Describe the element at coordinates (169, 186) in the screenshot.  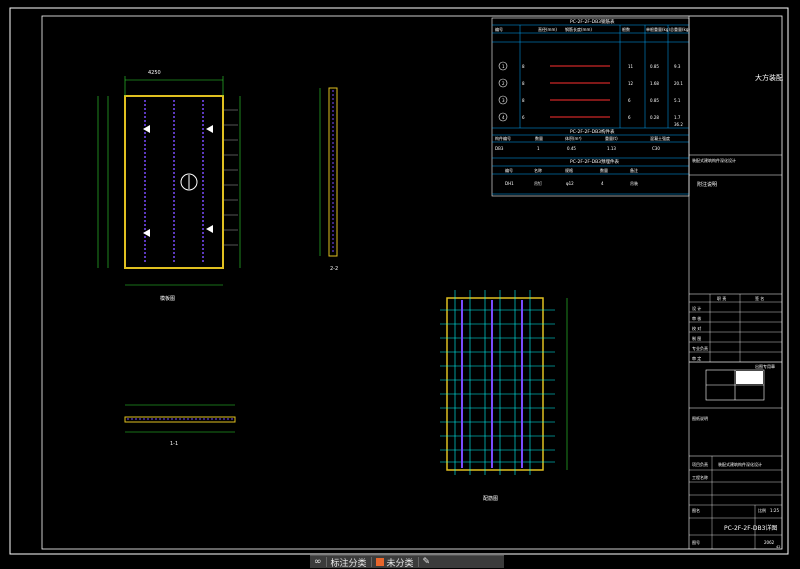
I see `plan-view: 4250 模板图` at that location.